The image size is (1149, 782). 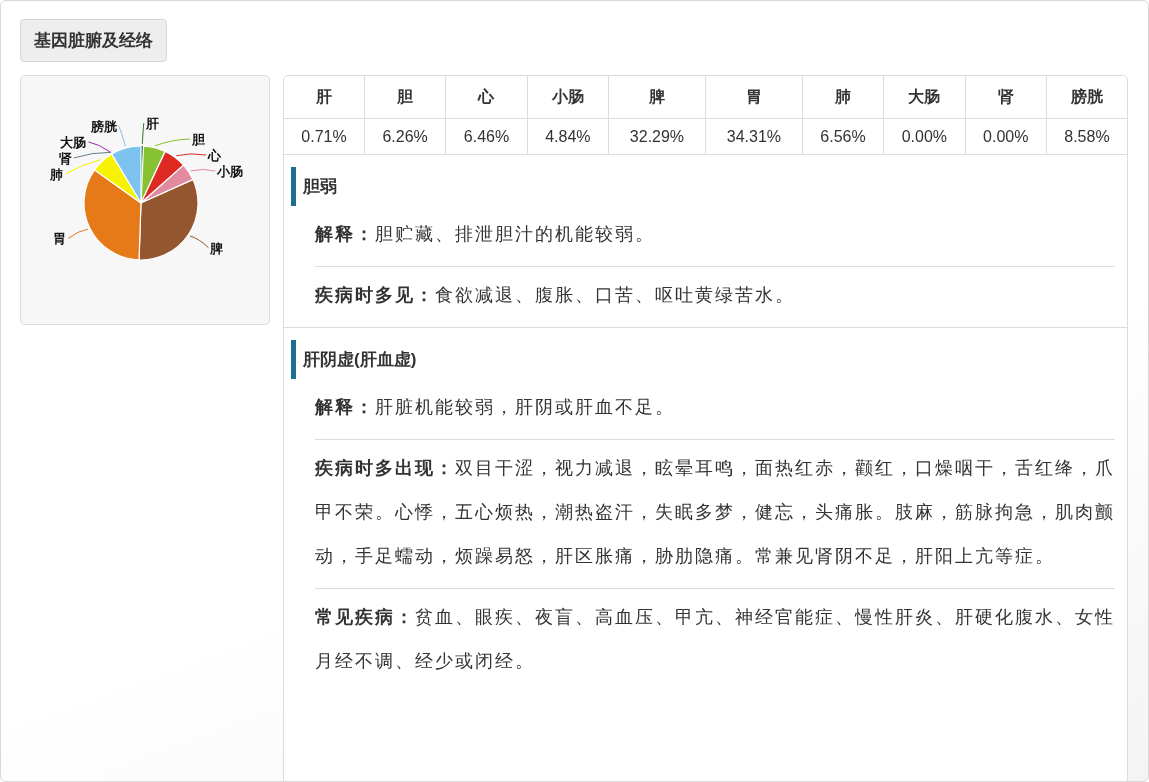 What do you see at coordinates (199, 139) in the screenshot?
I see `slice-label: 胆` at bounding box center [199, 139].